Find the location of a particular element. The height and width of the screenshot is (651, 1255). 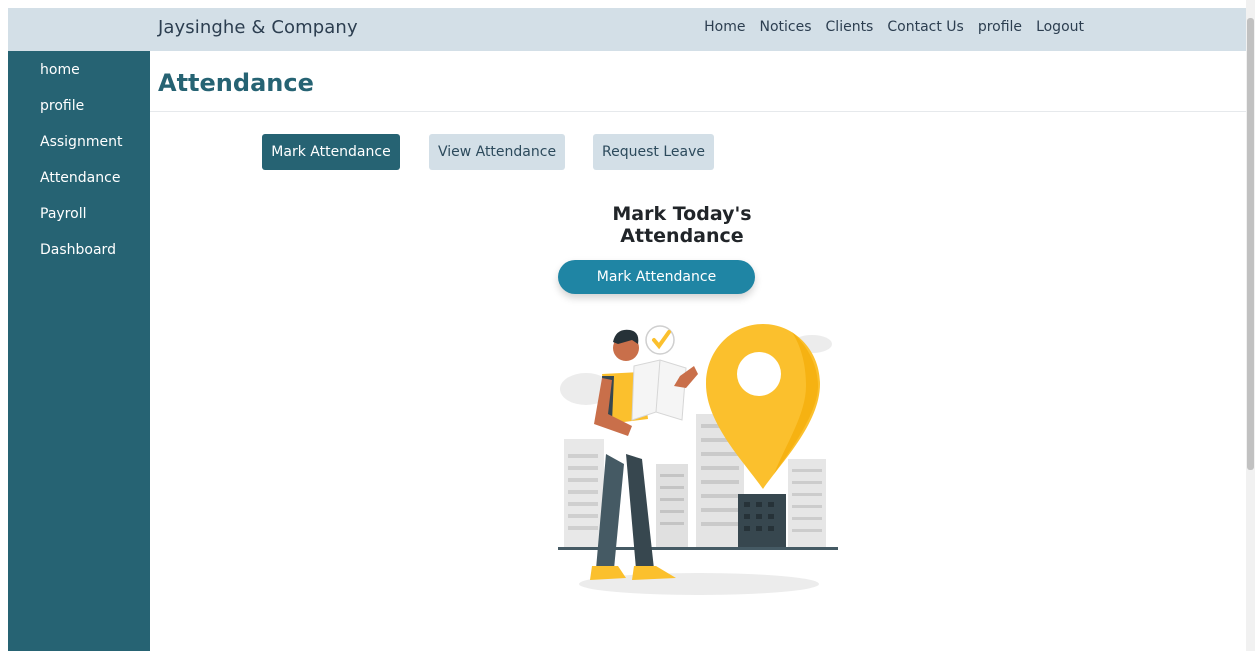

sidebar-item-home: home is located at coordinates (60, 70).